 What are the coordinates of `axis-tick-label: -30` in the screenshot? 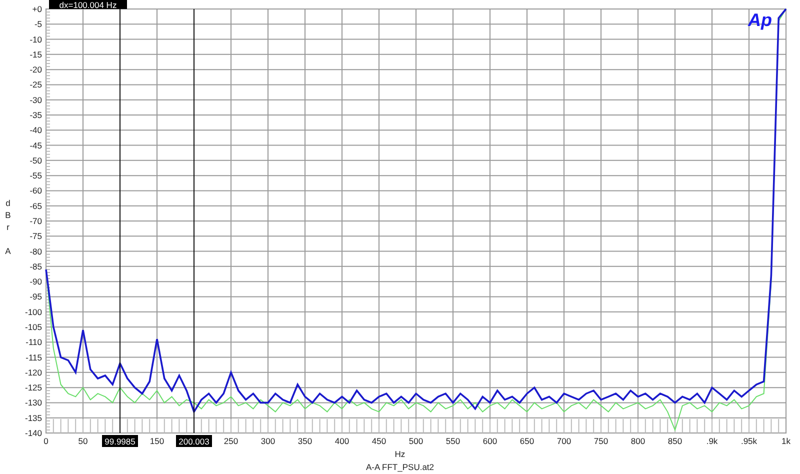 It's located at (36, 99).